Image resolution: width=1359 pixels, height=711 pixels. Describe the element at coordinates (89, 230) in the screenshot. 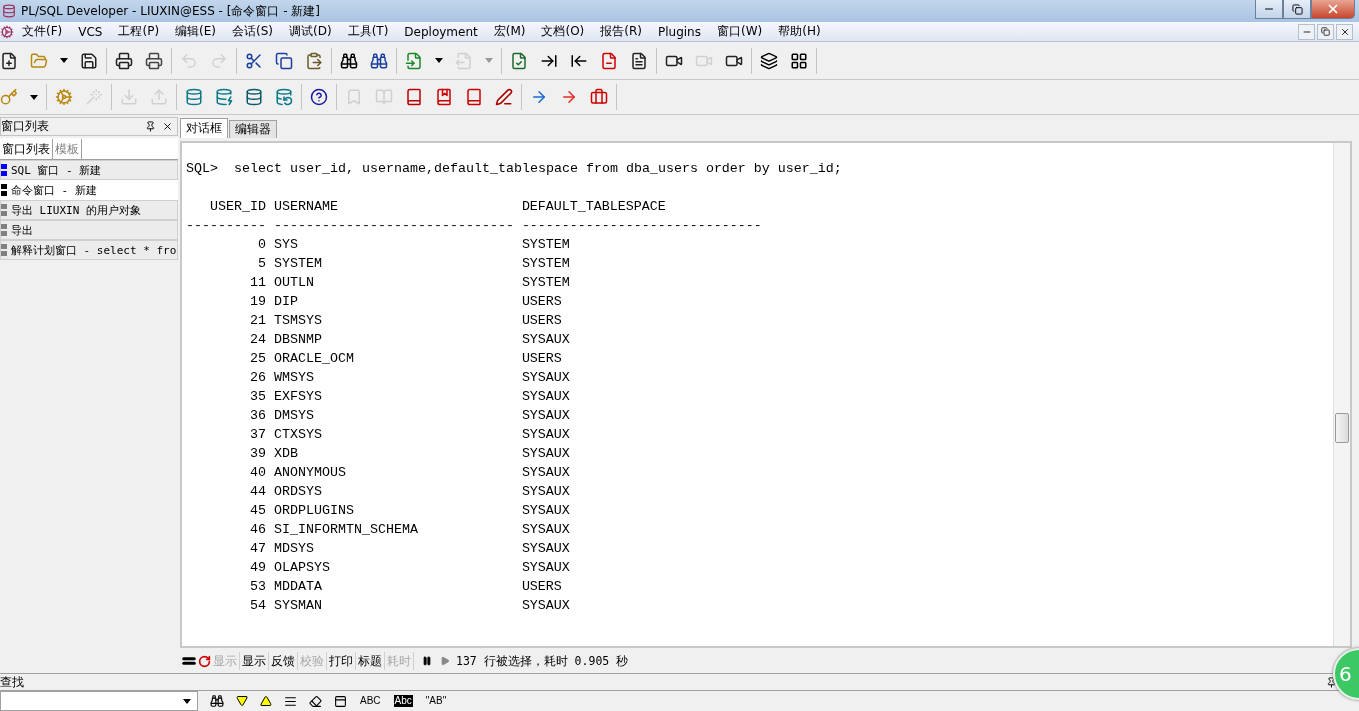

I see `window-list-item: 导出` at that location.